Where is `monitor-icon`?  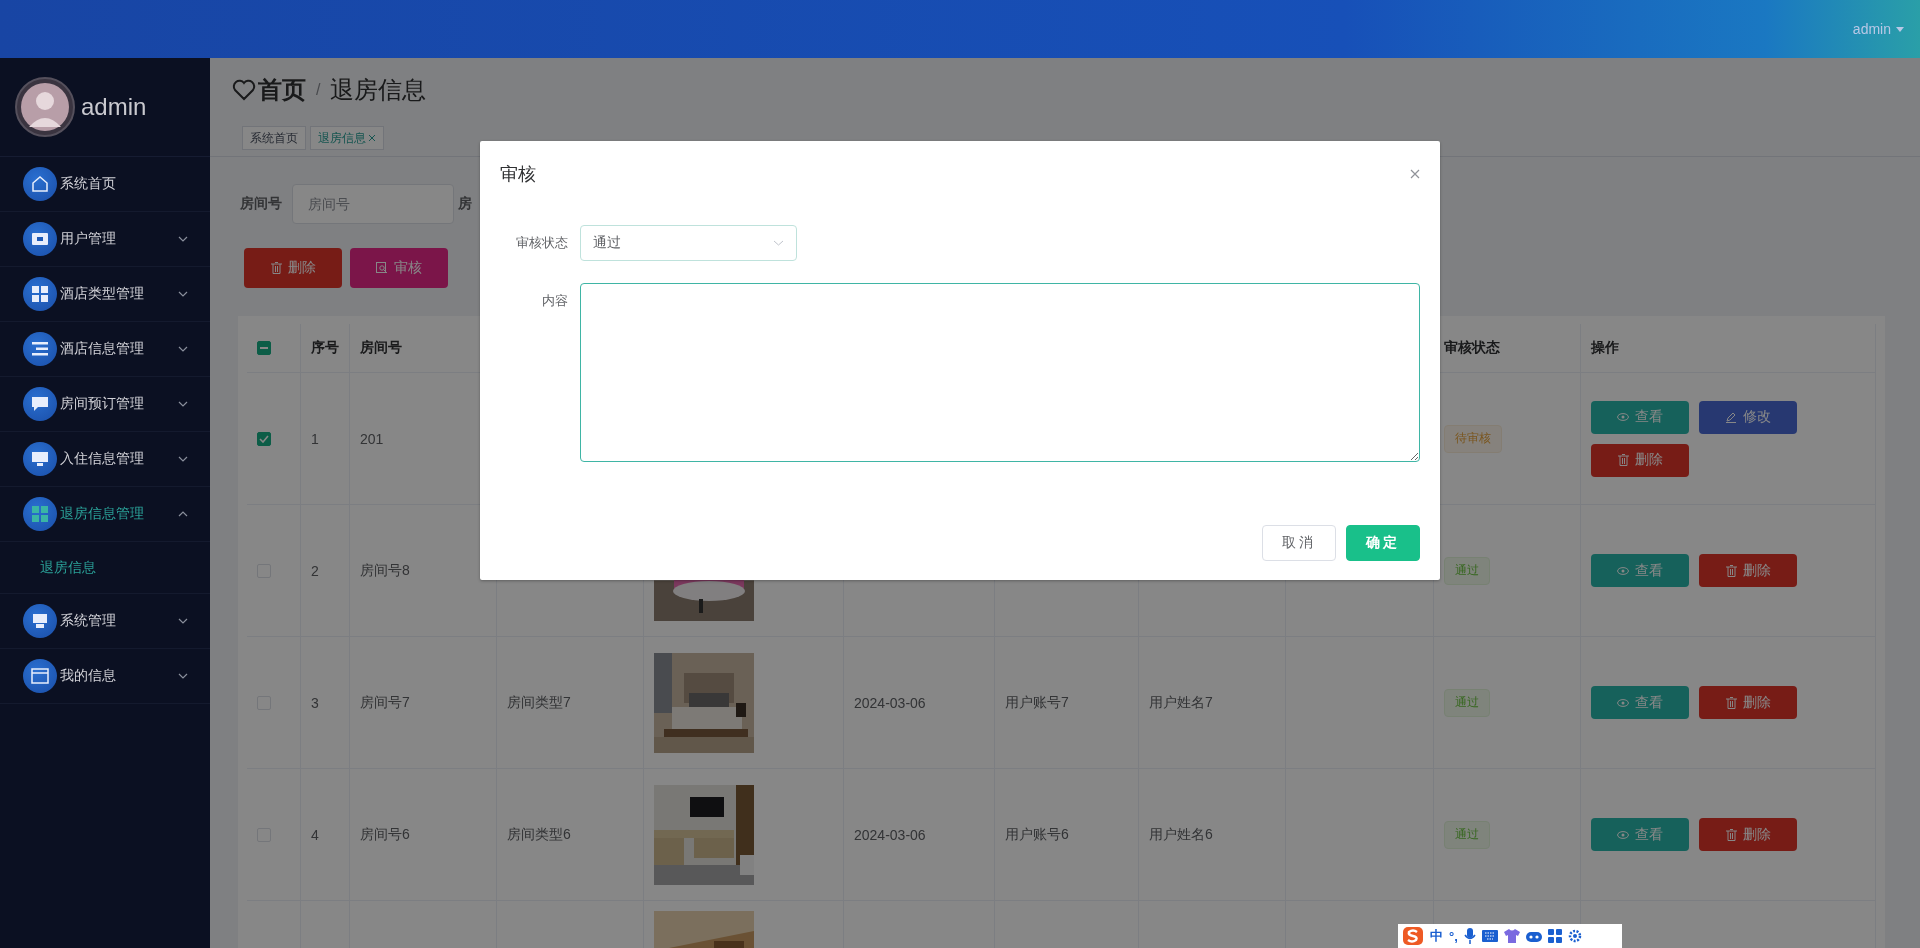
monitor-icon is located at coordinates (40, 459).